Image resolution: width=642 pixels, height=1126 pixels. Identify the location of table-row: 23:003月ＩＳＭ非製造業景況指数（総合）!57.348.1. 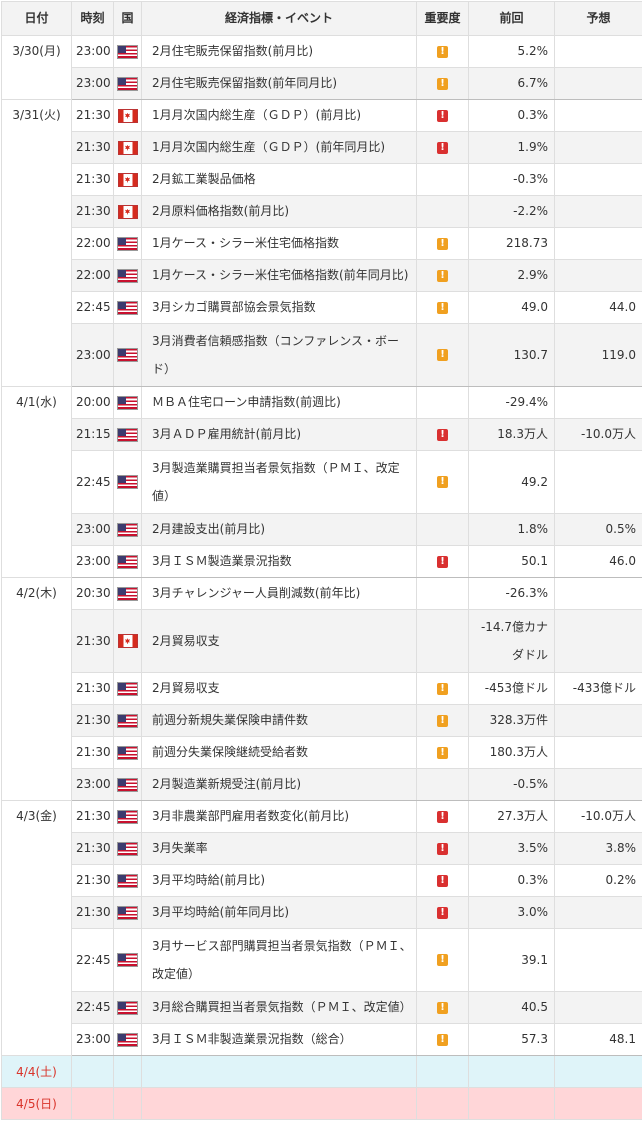
(322, 1040).